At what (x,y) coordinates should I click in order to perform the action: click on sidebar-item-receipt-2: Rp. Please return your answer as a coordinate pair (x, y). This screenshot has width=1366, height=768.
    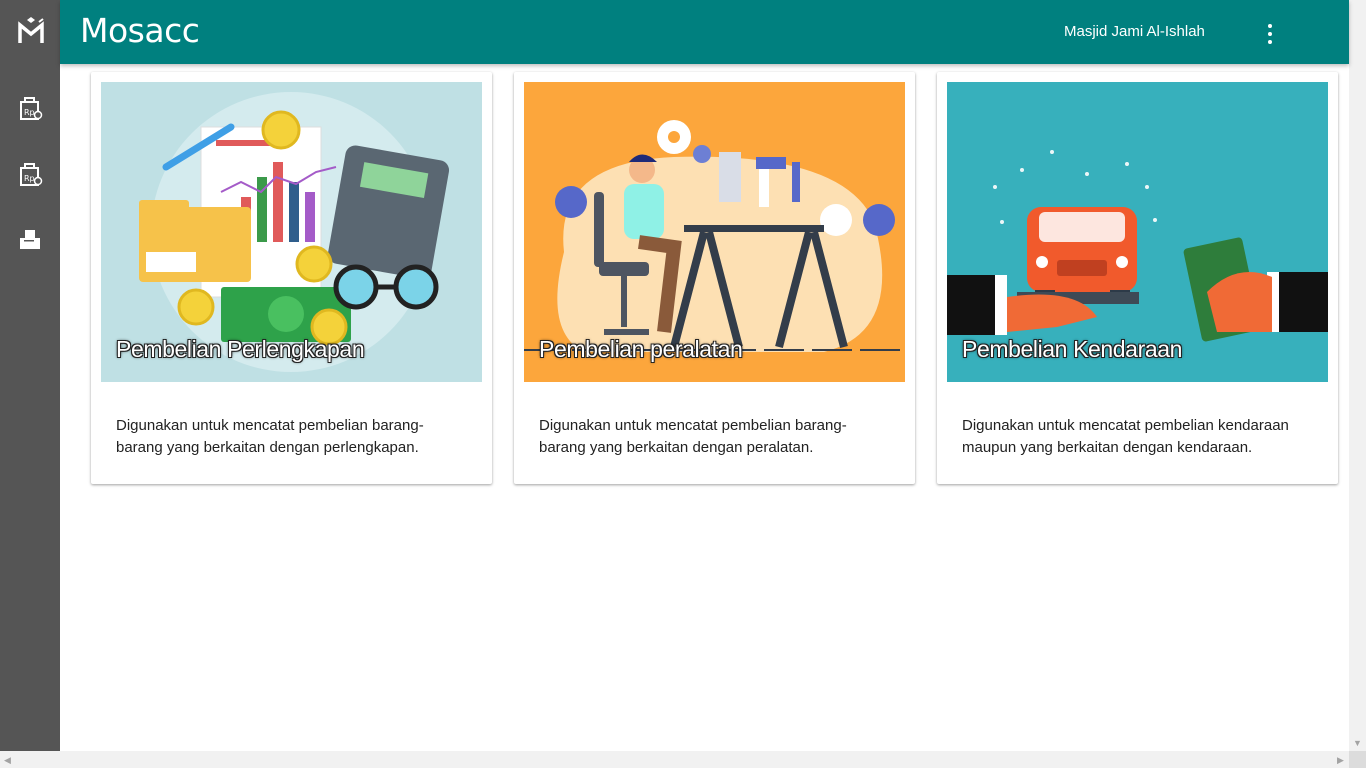
    Looking at the image, I should click on (30, 175).